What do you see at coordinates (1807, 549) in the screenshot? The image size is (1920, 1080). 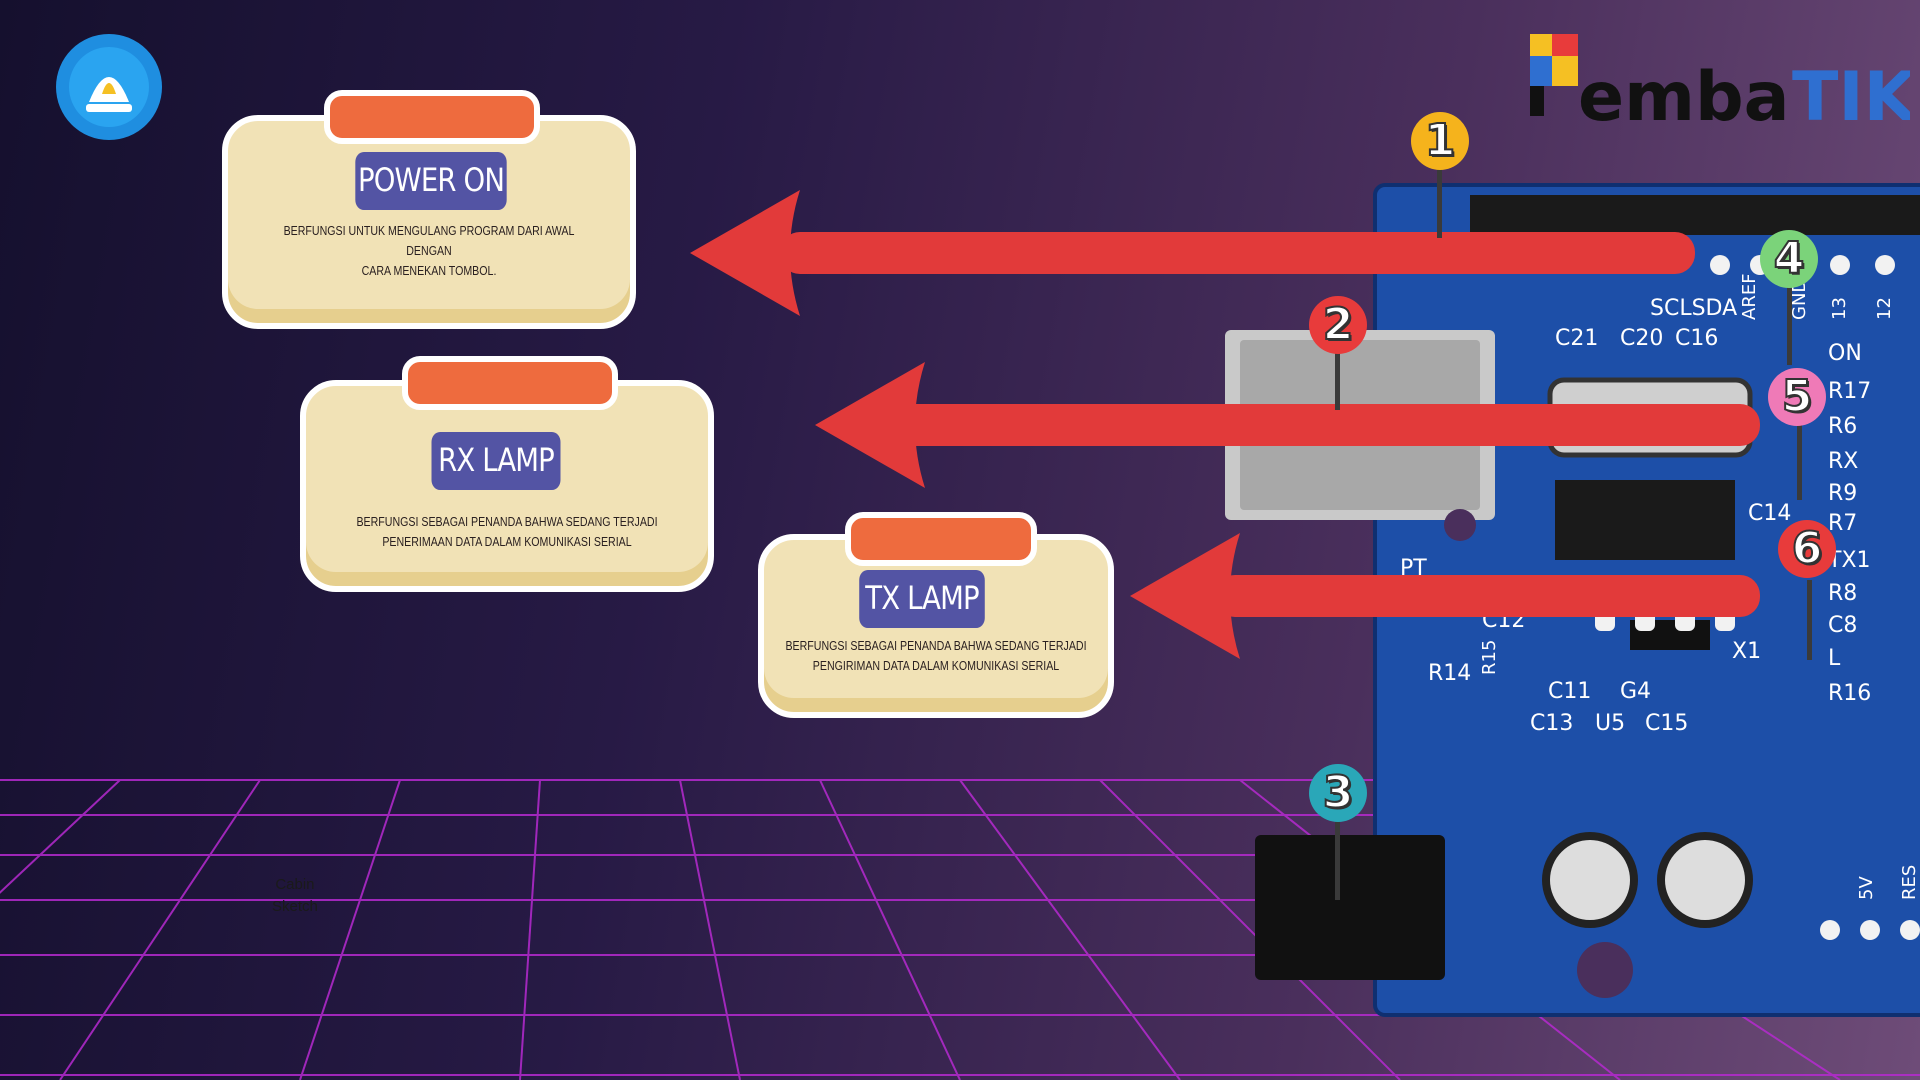 I see `marker-6: 6` at bounding box center [1807, 549].